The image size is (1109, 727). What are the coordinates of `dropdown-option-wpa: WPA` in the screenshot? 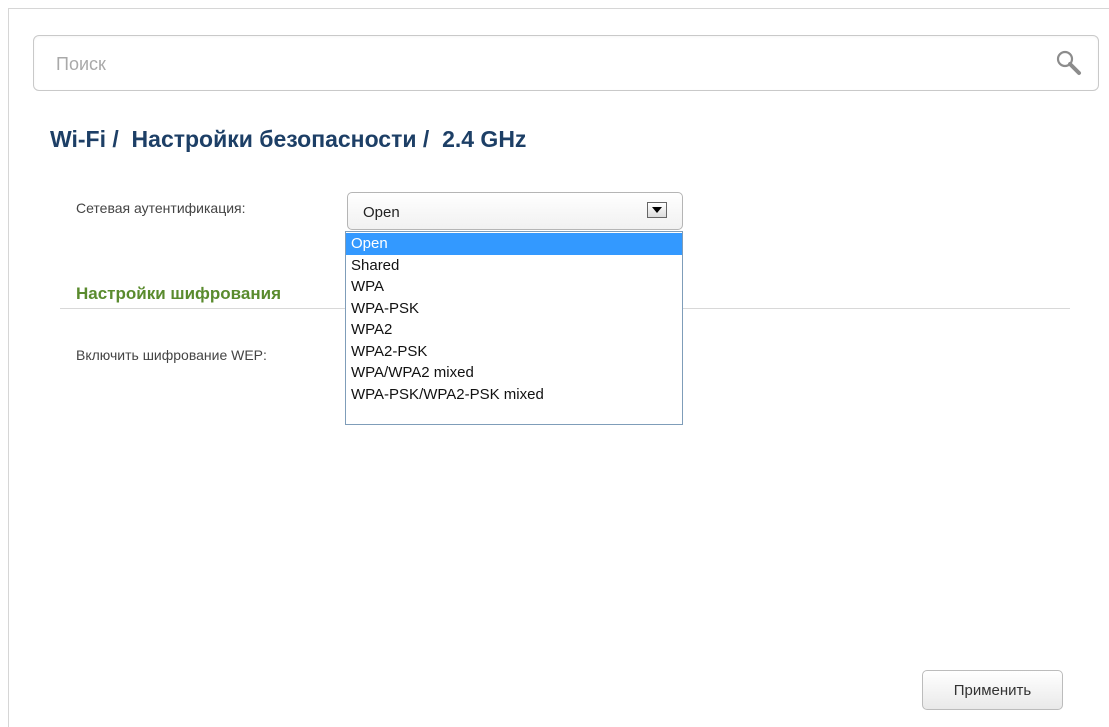 It's located at (514, 287).